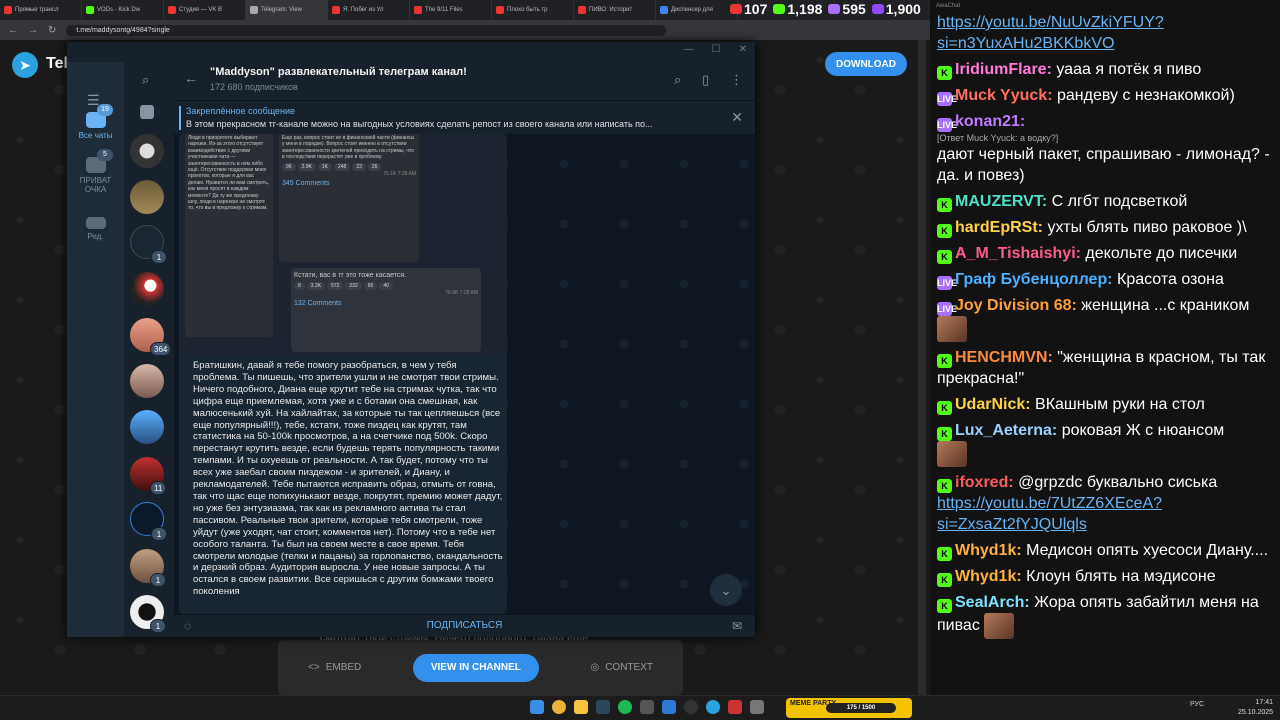  I want to click on subscriber-count: 172 680 подписчиков, so click(254, 87).